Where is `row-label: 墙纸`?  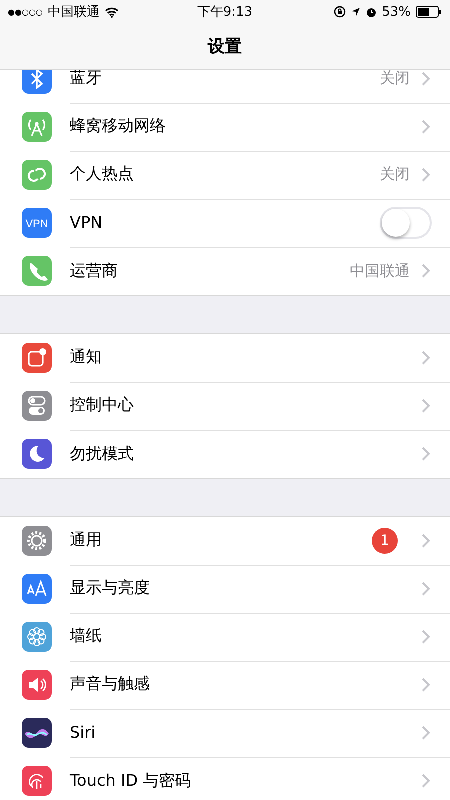 row-label: 墙纸 is located at coordinates (86, 636).